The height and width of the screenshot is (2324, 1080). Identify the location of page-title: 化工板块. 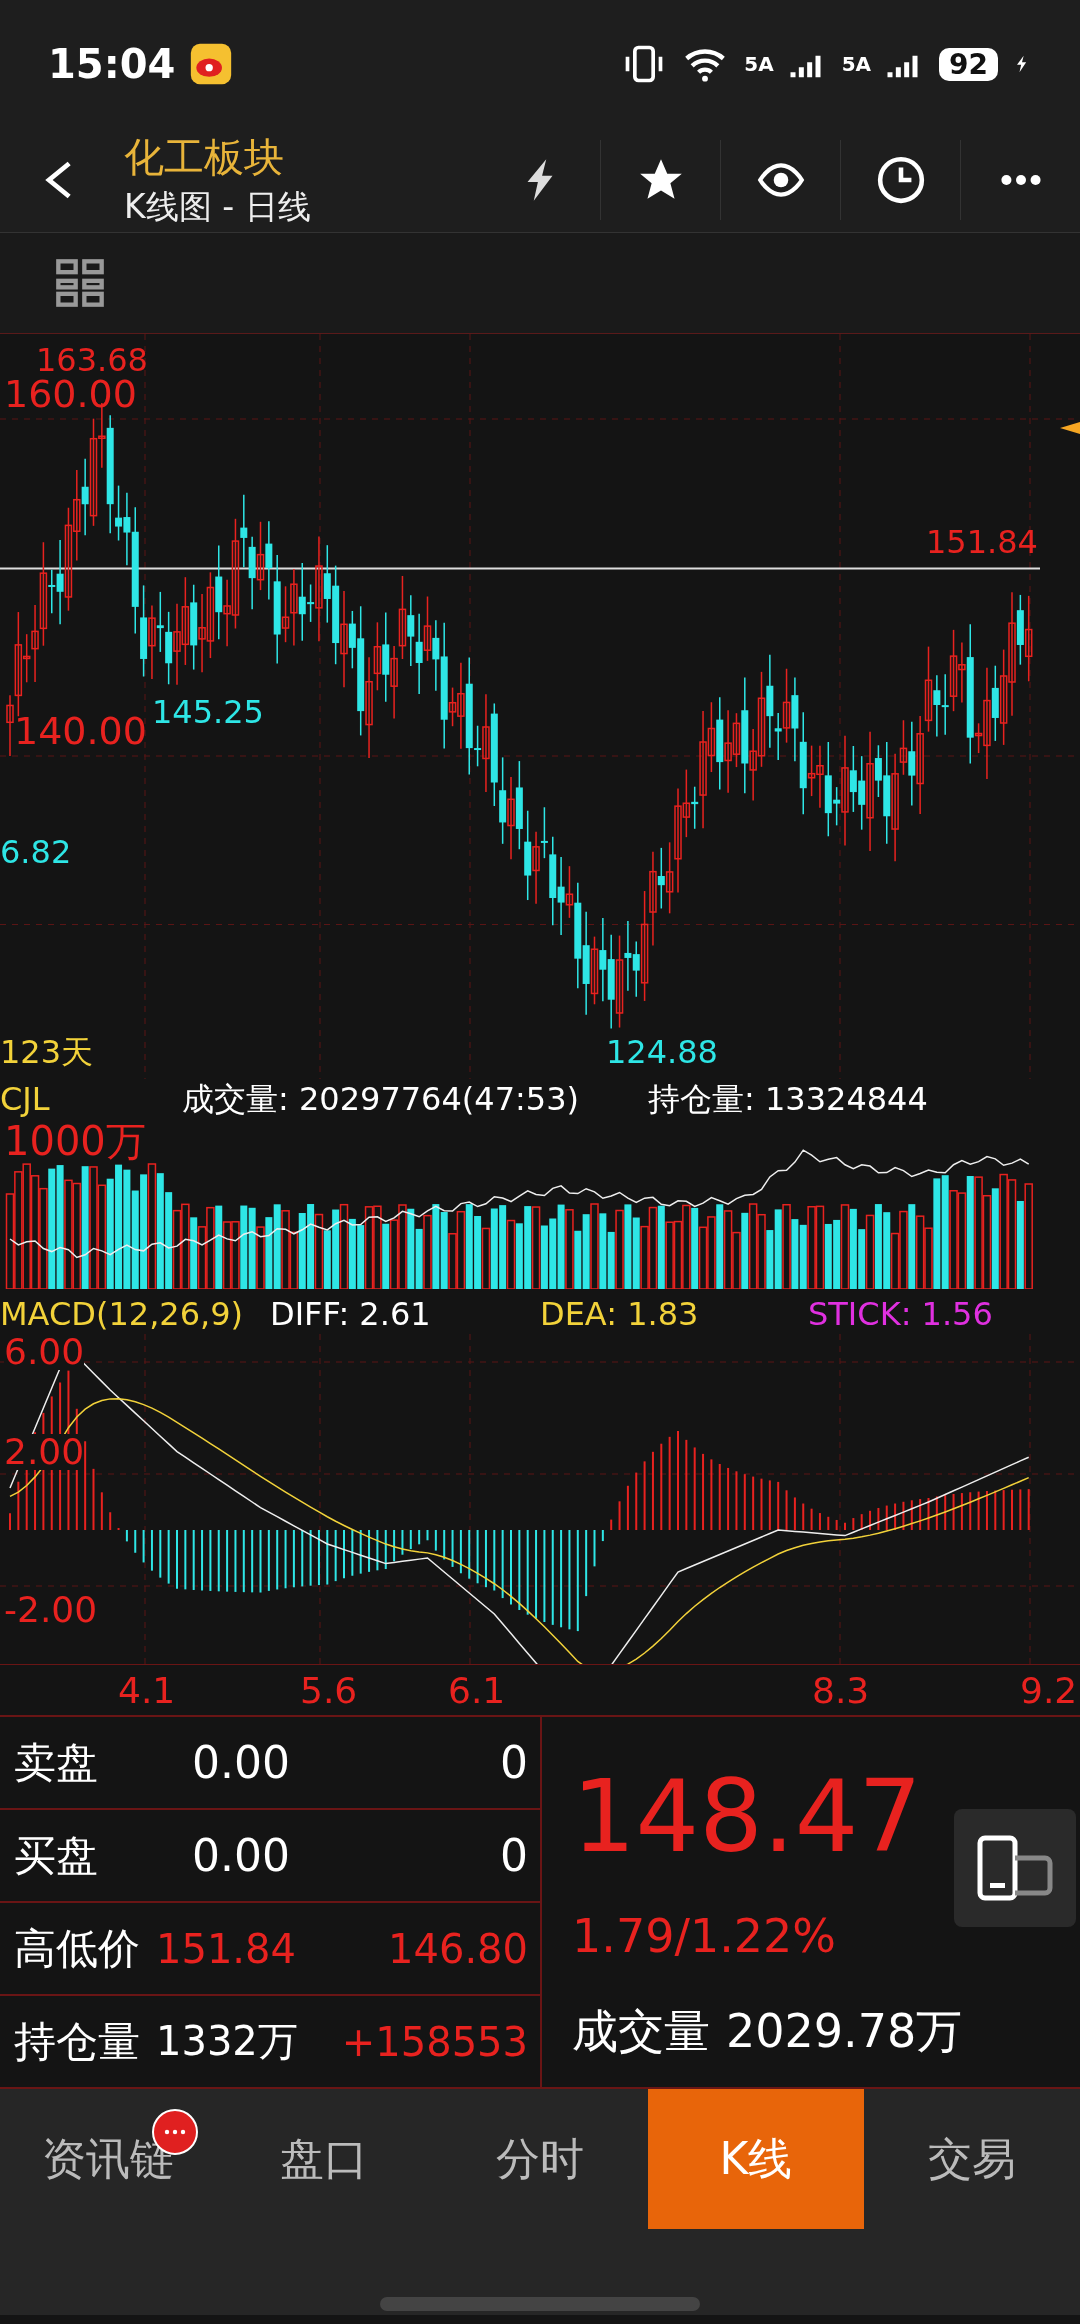
(204, 157).